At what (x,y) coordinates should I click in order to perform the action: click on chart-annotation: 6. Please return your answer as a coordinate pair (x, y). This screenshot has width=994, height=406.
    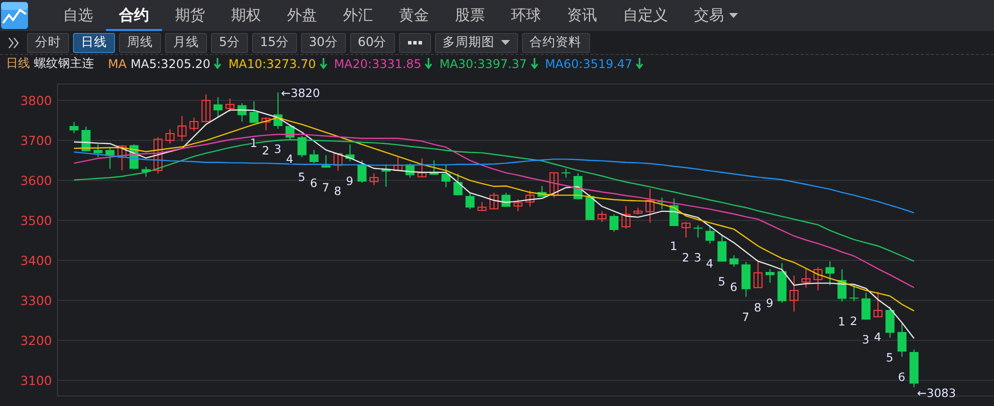
    Looking at the image, I should click on (902, 377).